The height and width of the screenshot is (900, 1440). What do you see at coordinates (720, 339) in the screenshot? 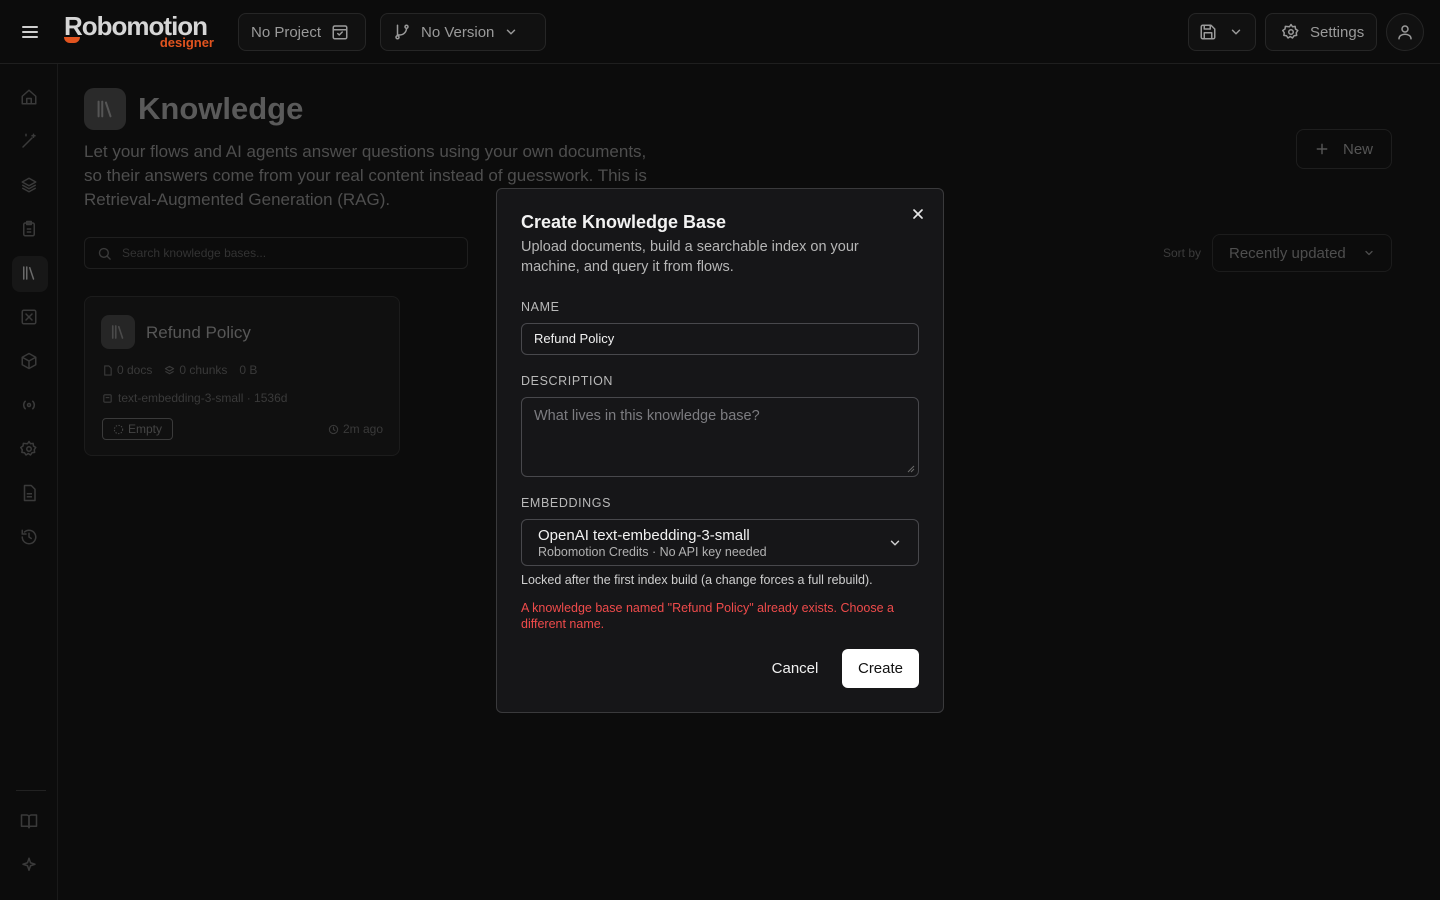
I see `name-input: Refund Policy` at bounding box center [720, 339].